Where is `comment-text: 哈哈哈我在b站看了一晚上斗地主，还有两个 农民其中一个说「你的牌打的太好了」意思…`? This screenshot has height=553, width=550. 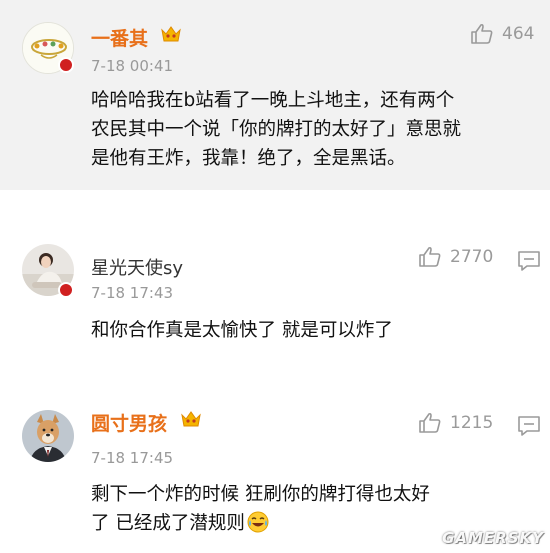
comment-text: 哈哈哈我在b站看了一晚上斗地主，还有两个 农民其中一个说「你的牌打的太好了」意思… is located at coordinates (276, 129).